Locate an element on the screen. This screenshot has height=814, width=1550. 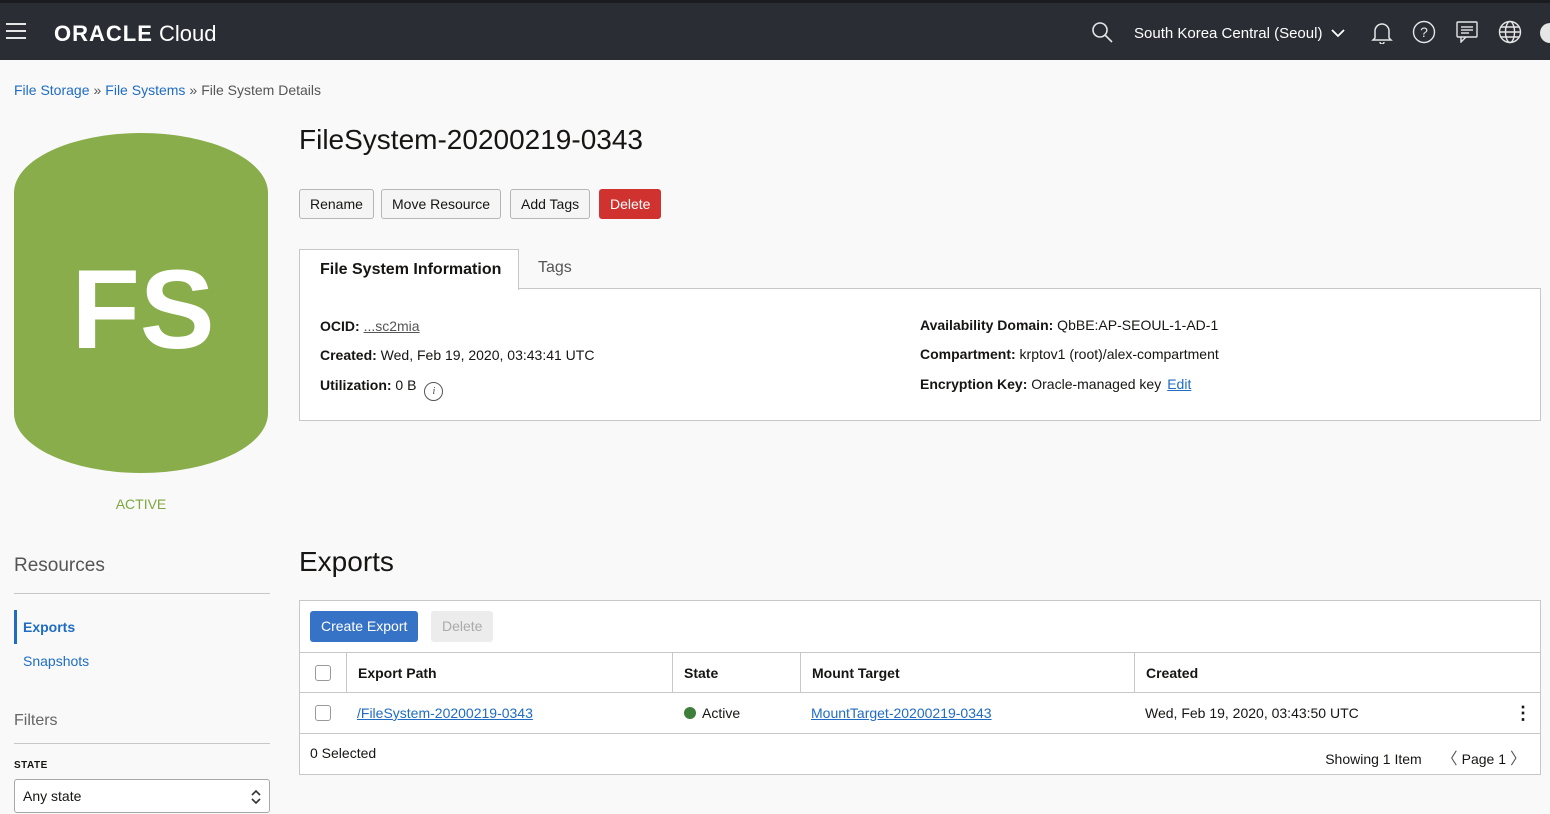
page-number: Page 1 is located at coordinates (1483, 759).